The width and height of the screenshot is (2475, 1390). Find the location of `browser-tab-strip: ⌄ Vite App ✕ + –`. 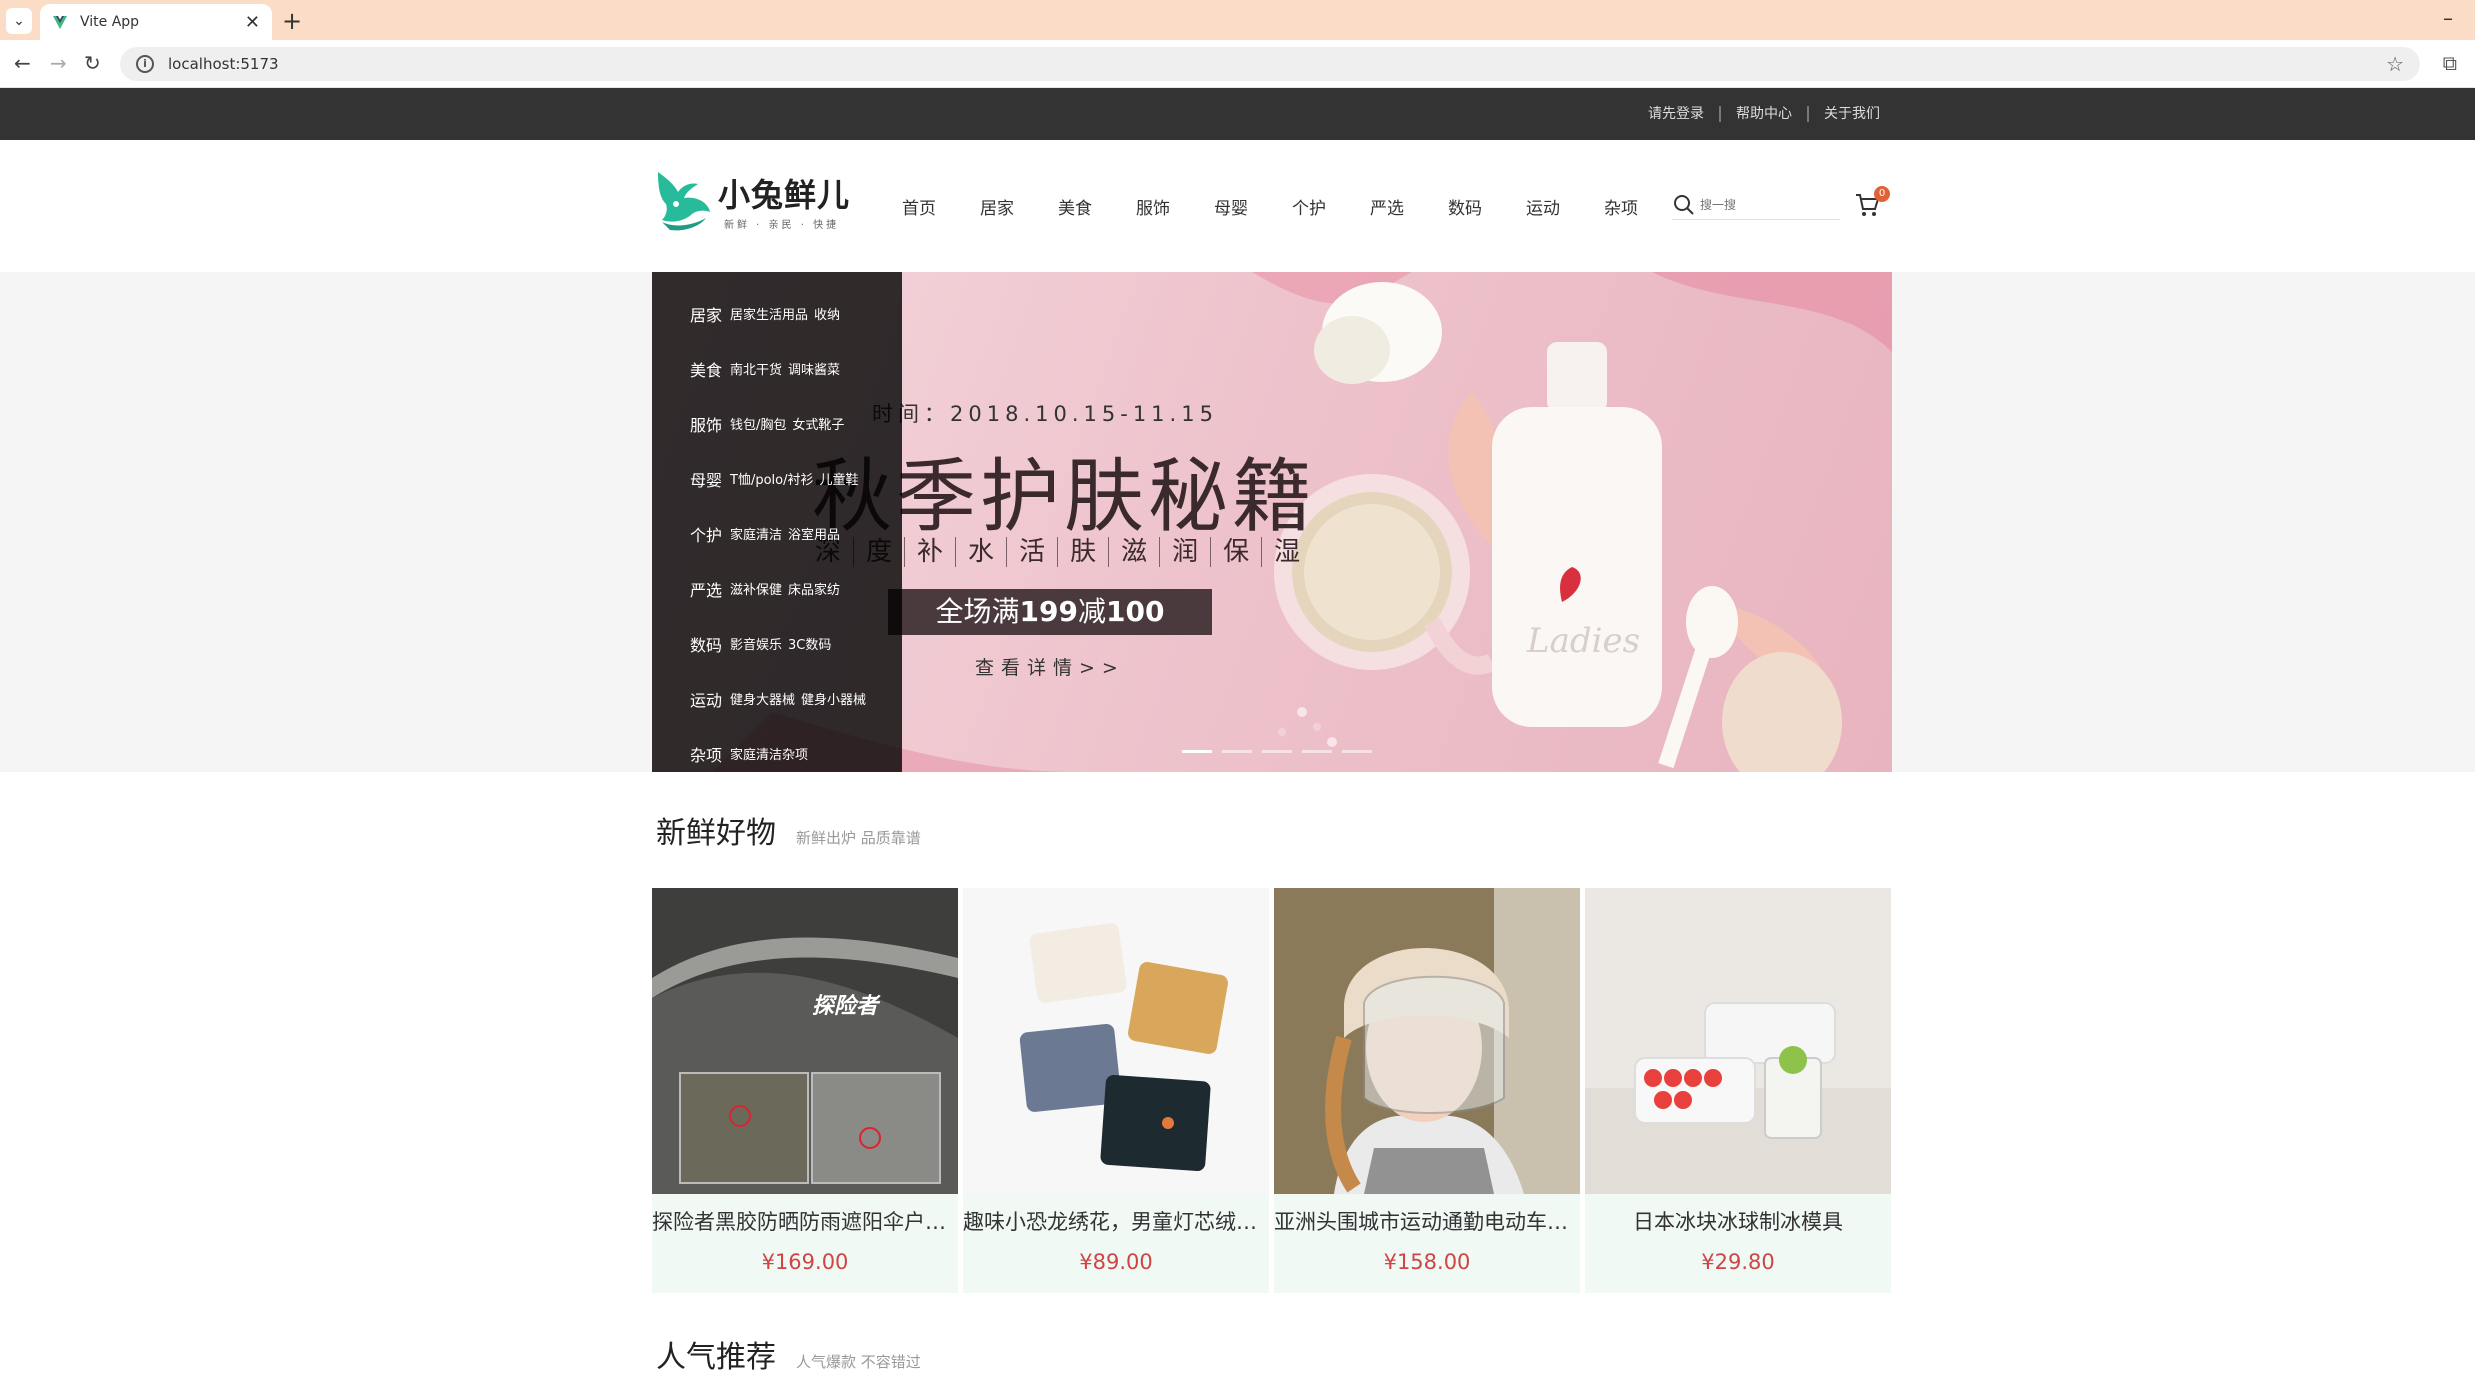

browser-tab-strip: ⌄ Vite App ✕ + – is located at coordinates (1237, 20).